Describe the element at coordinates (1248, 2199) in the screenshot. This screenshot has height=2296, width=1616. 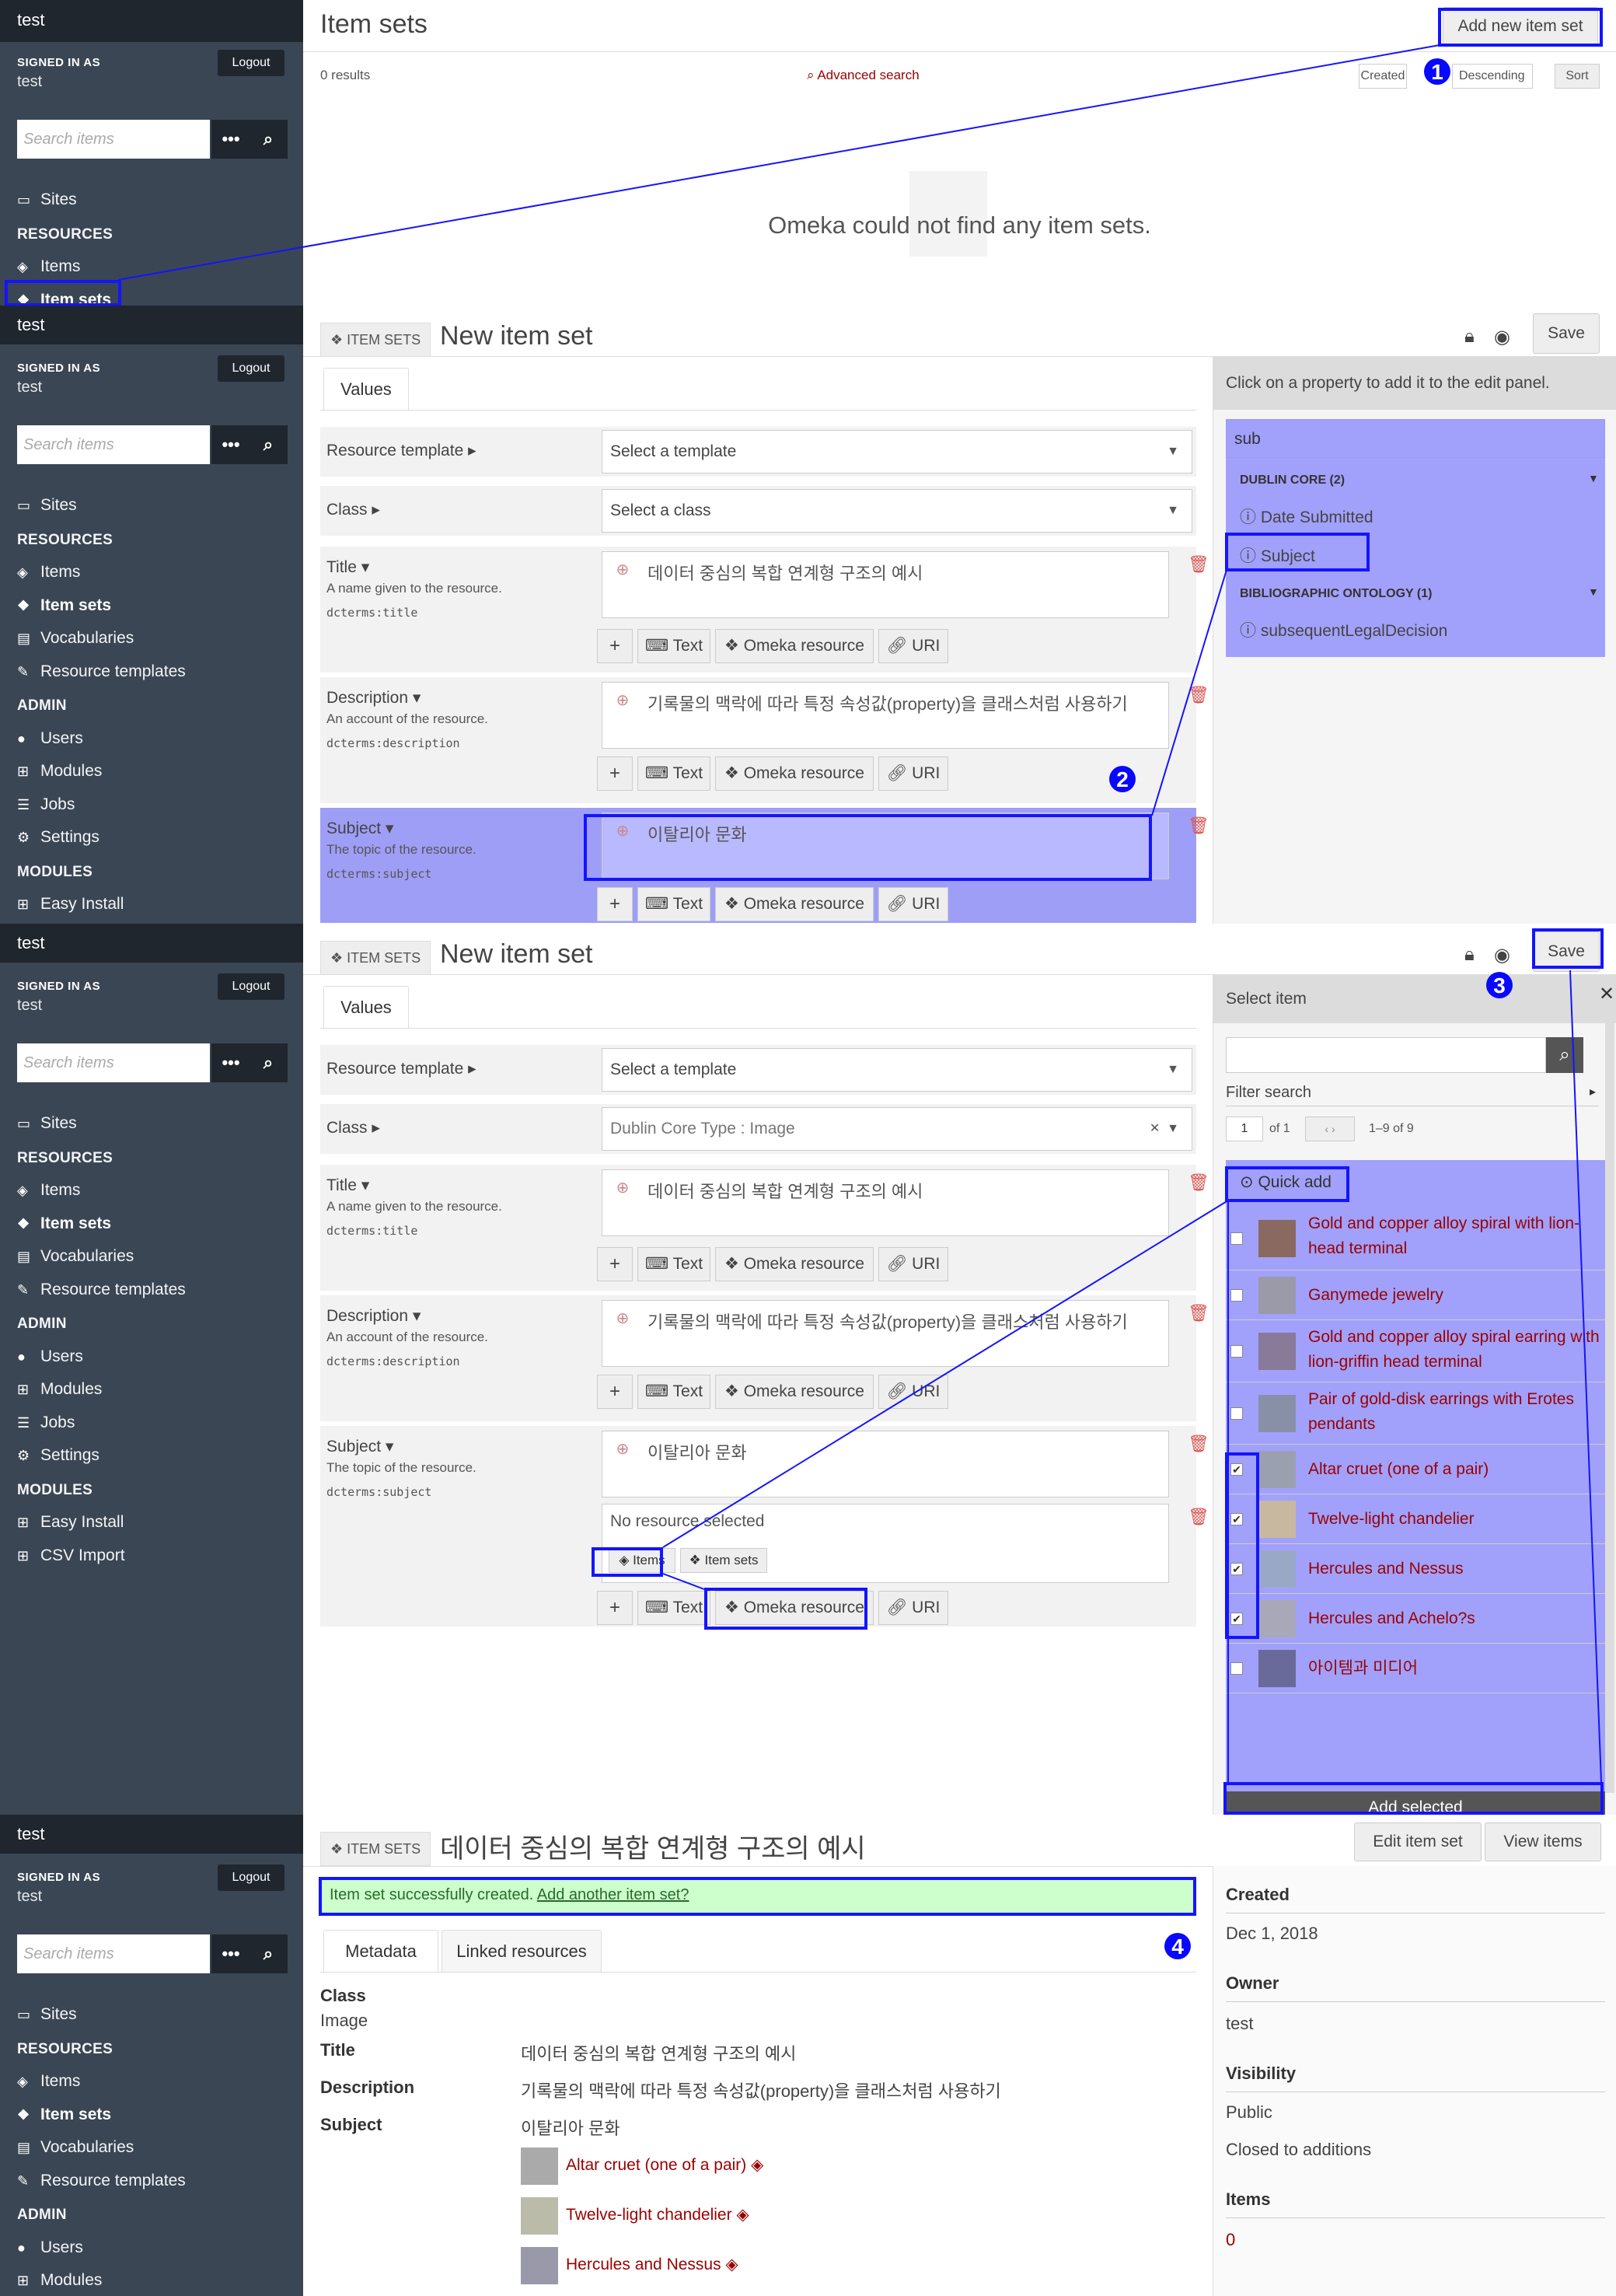
I see `items-label: Items` at that location.